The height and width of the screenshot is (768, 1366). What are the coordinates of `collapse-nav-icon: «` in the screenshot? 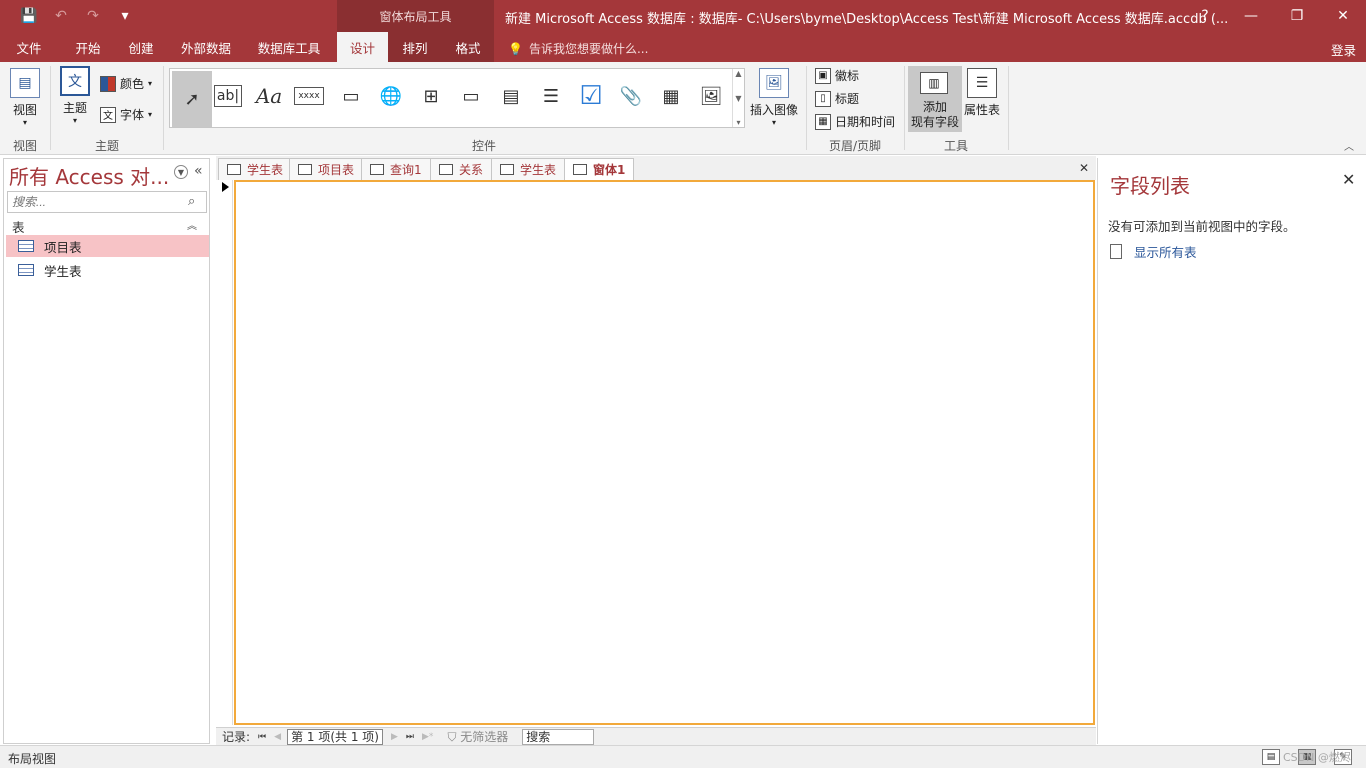 It's located at (198, 171).